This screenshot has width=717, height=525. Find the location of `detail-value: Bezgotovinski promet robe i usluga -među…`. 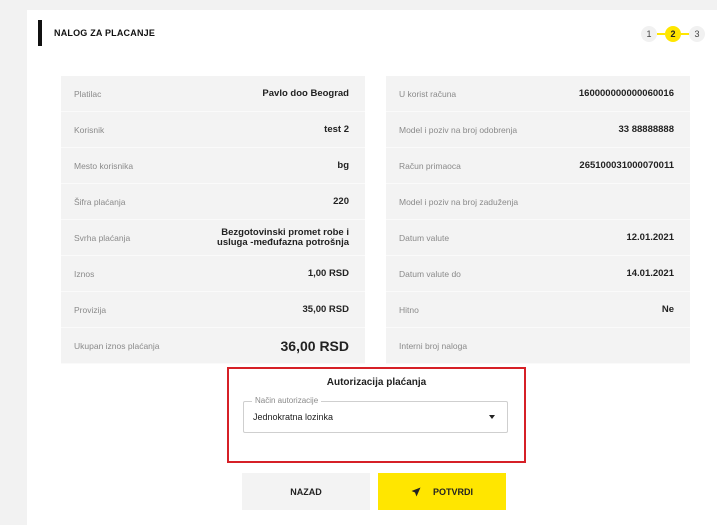

detail-value: Bezgotovinski promet robe i usluga -među… is located at coordinates (283, 237).